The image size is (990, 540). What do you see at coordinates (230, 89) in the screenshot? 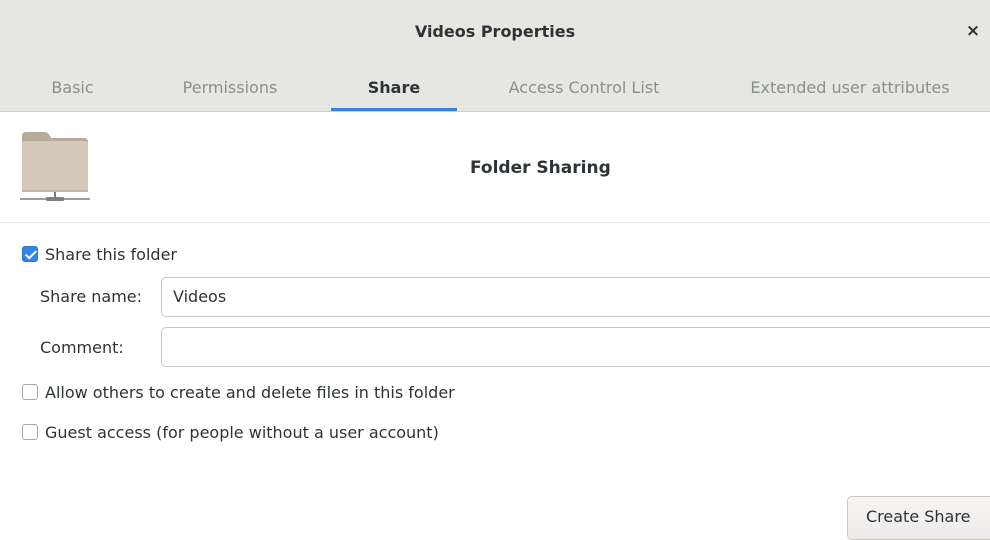
I see `tab-permissions: Permissions` at bounding box center [230, 89].